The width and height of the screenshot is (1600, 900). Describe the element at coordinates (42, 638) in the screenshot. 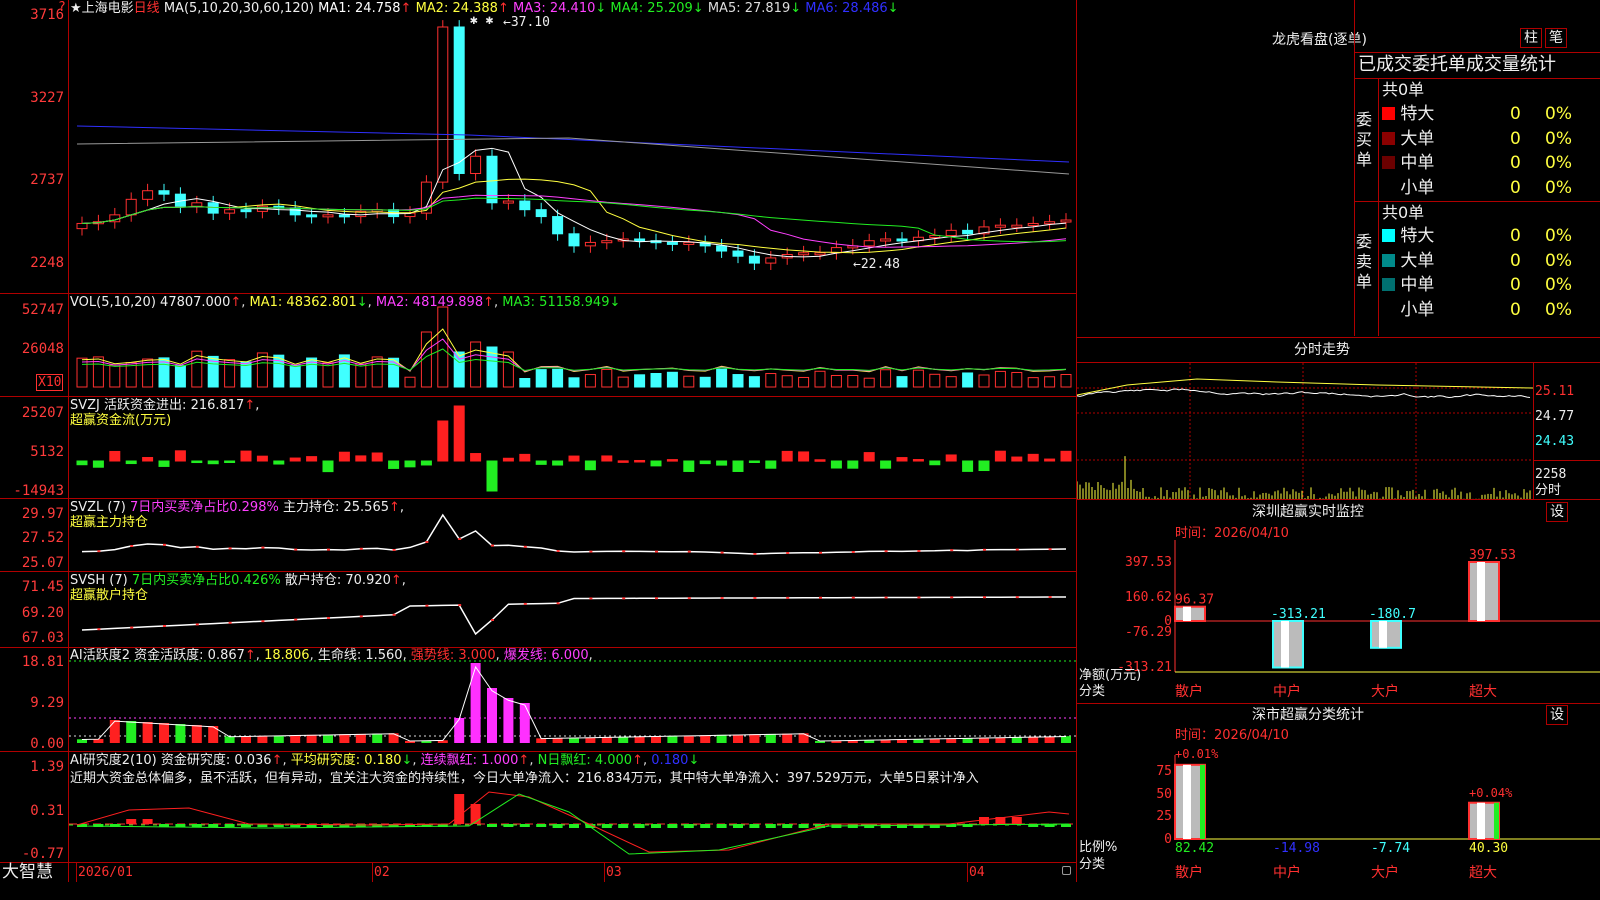

I see `svsh-axis-tick: 67.03` at that location.